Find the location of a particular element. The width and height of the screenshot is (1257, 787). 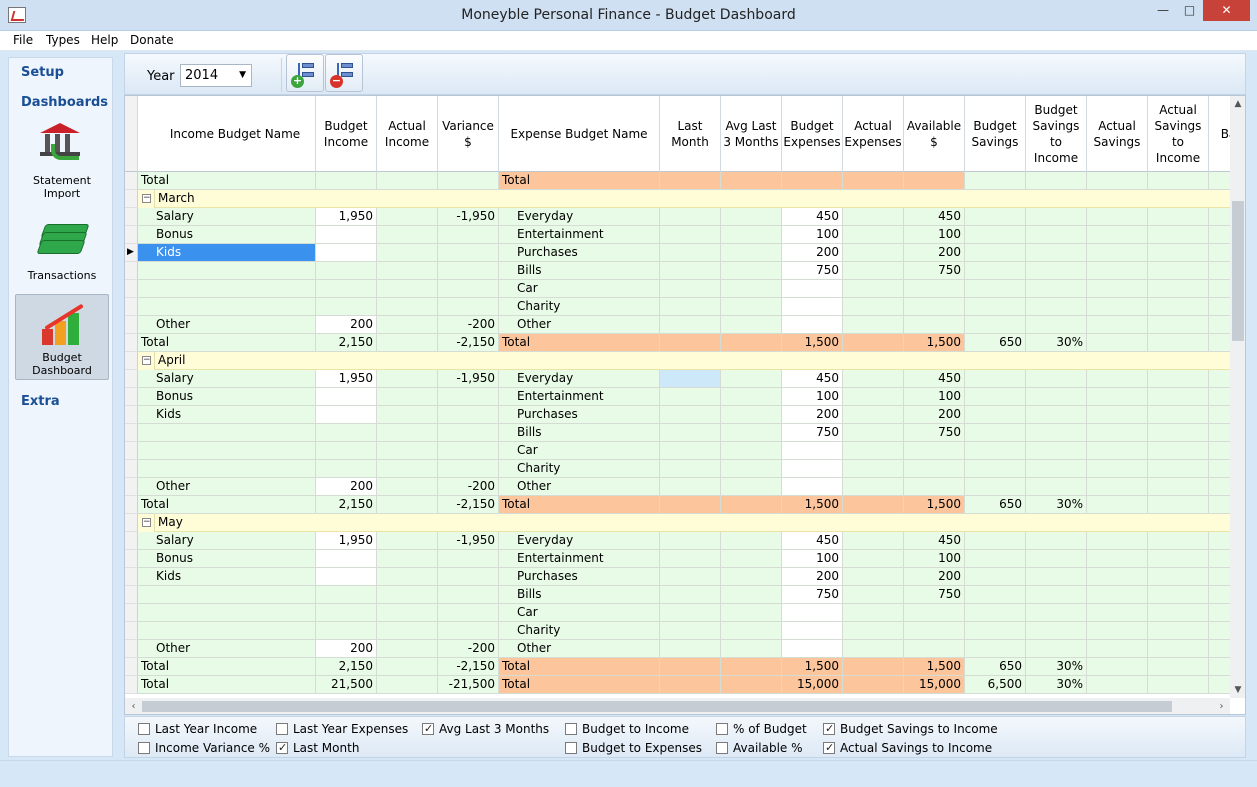

month-group-march: − March is located at coordinates (677, 199).